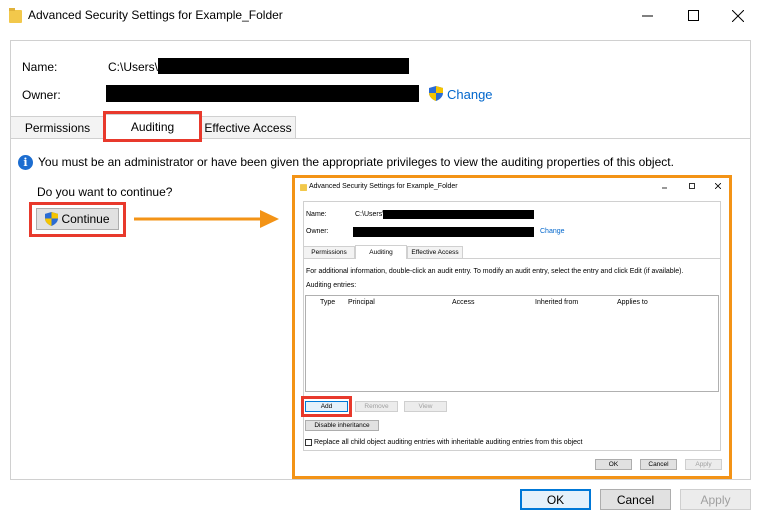  I want to click on redacted-owner, so click(262, 93).